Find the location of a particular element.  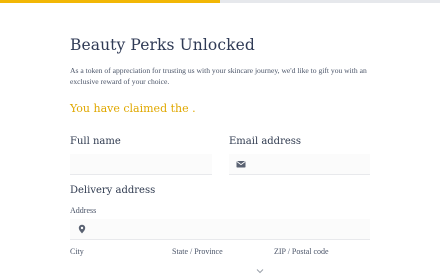

address-field is located at coordinates (220, 230).